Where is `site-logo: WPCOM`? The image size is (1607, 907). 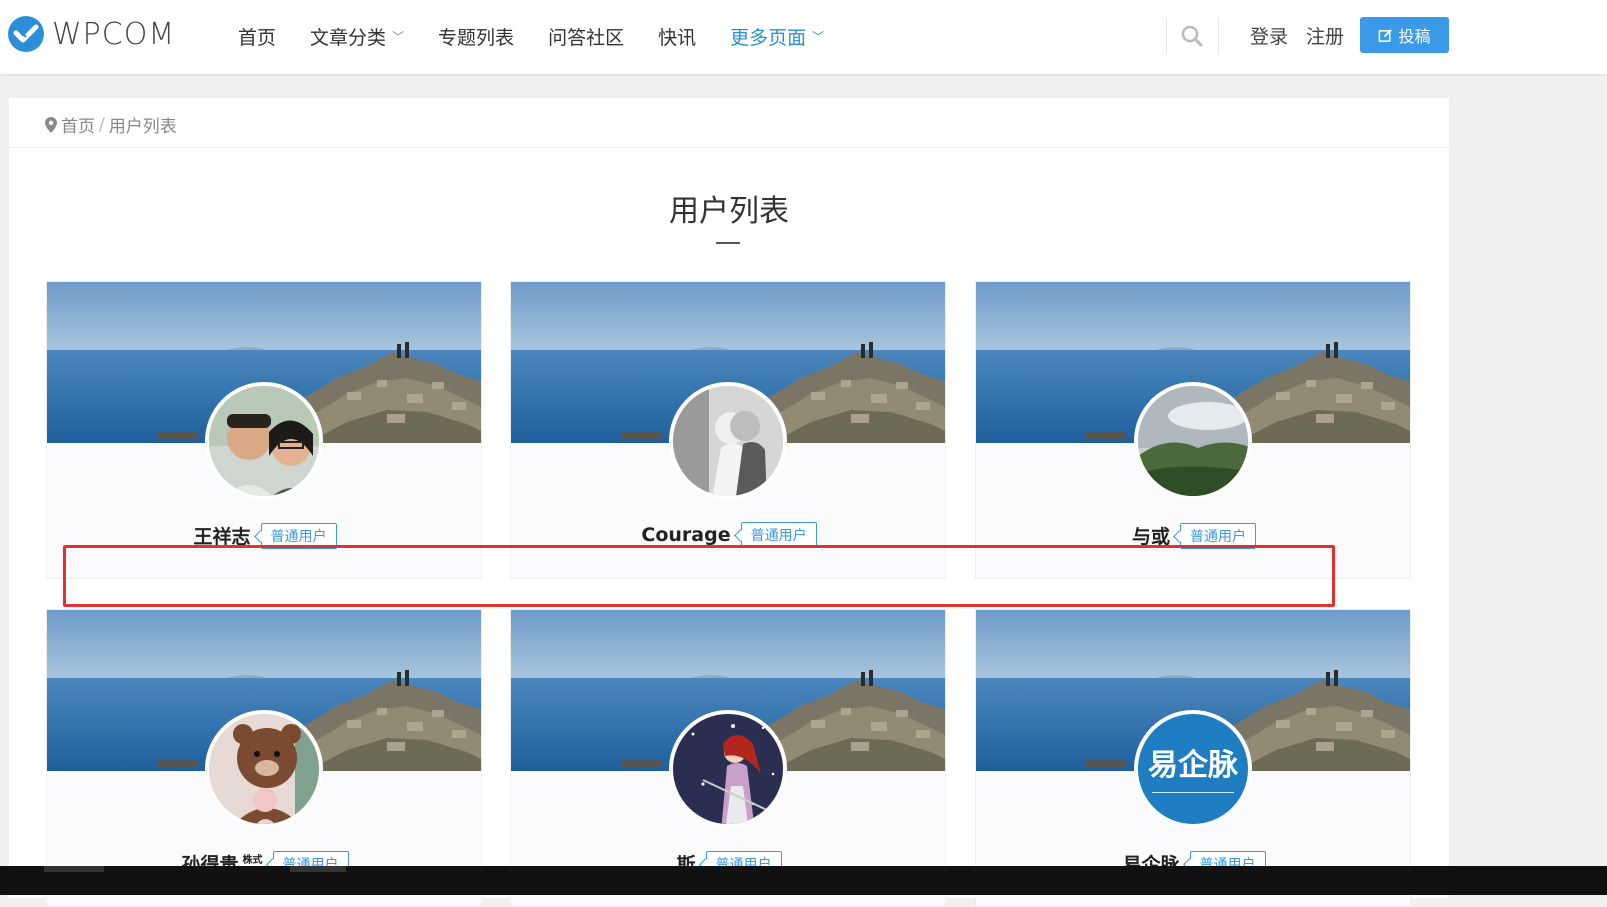 site-logo: WPCOM is located at coordinates (91, 34).